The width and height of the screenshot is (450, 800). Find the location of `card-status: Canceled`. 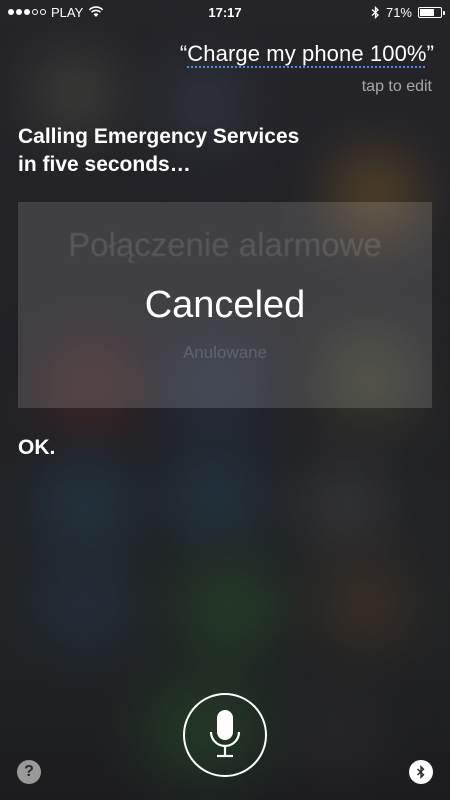

card-status: Canceled is located at coordinates (225, 305).